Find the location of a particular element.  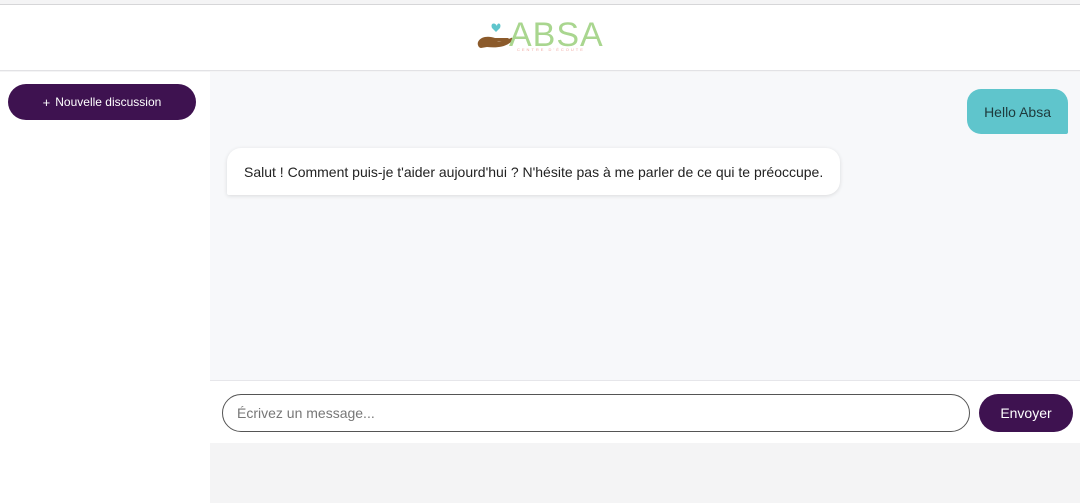

new-chat-label: Nouvelle discussion is located at coordinates (108, 102).